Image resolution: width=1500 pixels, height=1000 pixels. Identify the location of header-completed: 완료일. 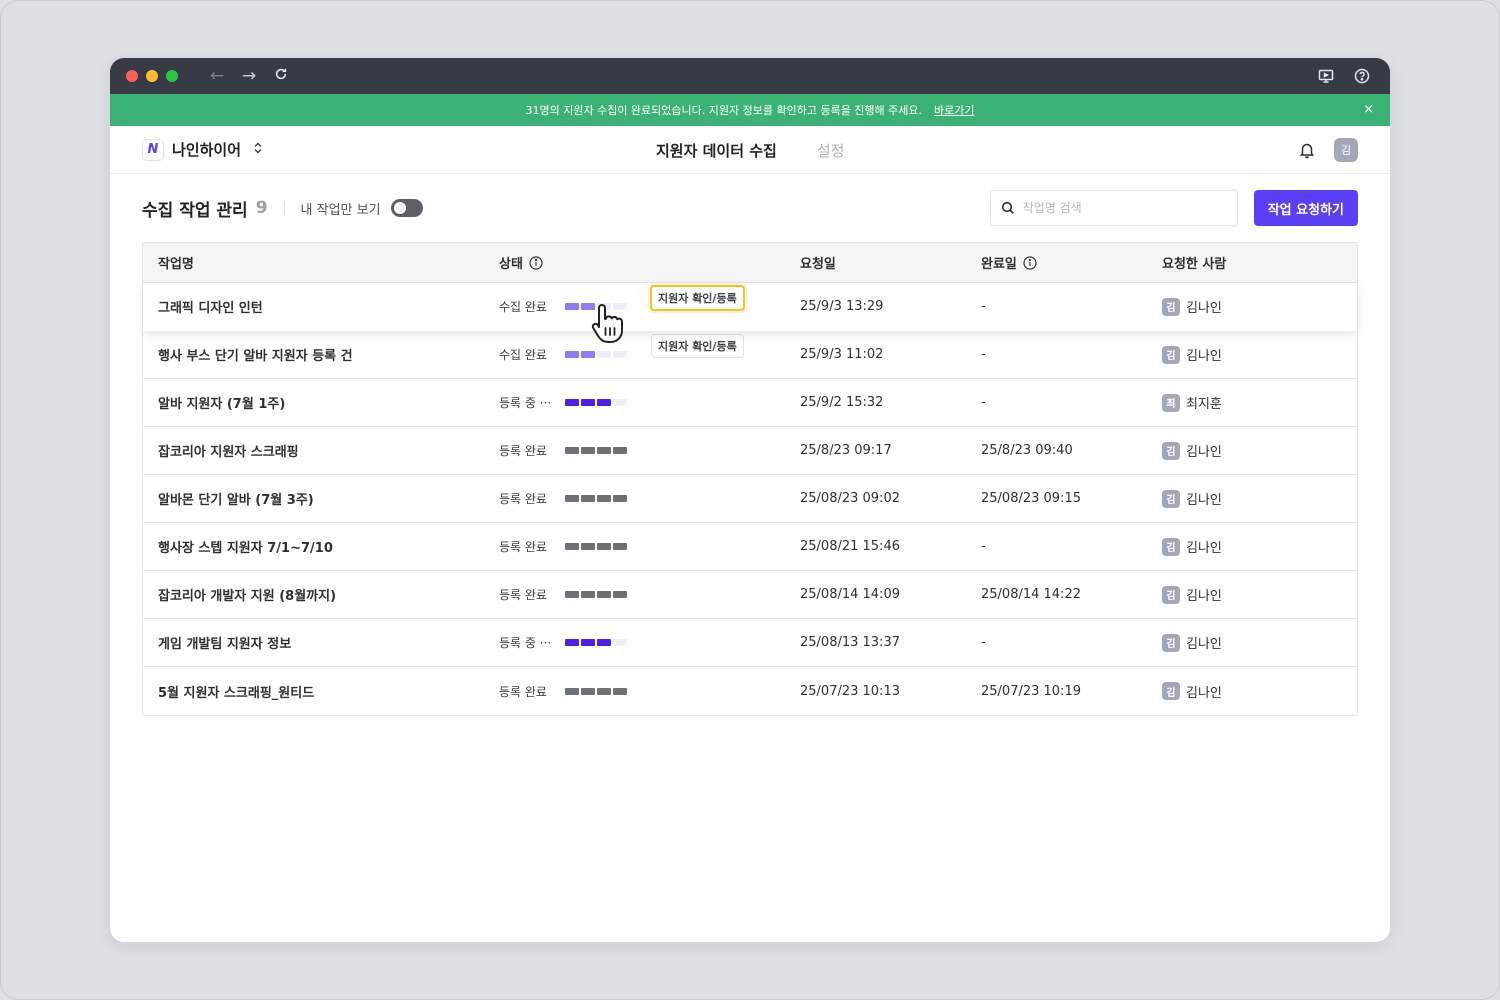
(1071, 262).